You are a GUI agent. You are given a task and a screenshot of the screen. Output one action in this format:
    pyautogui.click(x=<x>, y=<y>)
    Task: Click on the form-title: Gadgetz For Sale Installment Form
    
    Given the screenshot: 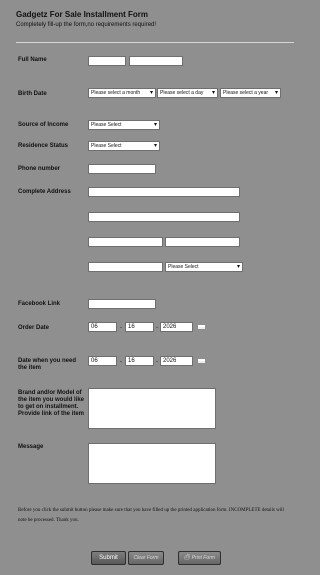 What is the action you would take?
    pyautogui.click(x=82, y=14)
    